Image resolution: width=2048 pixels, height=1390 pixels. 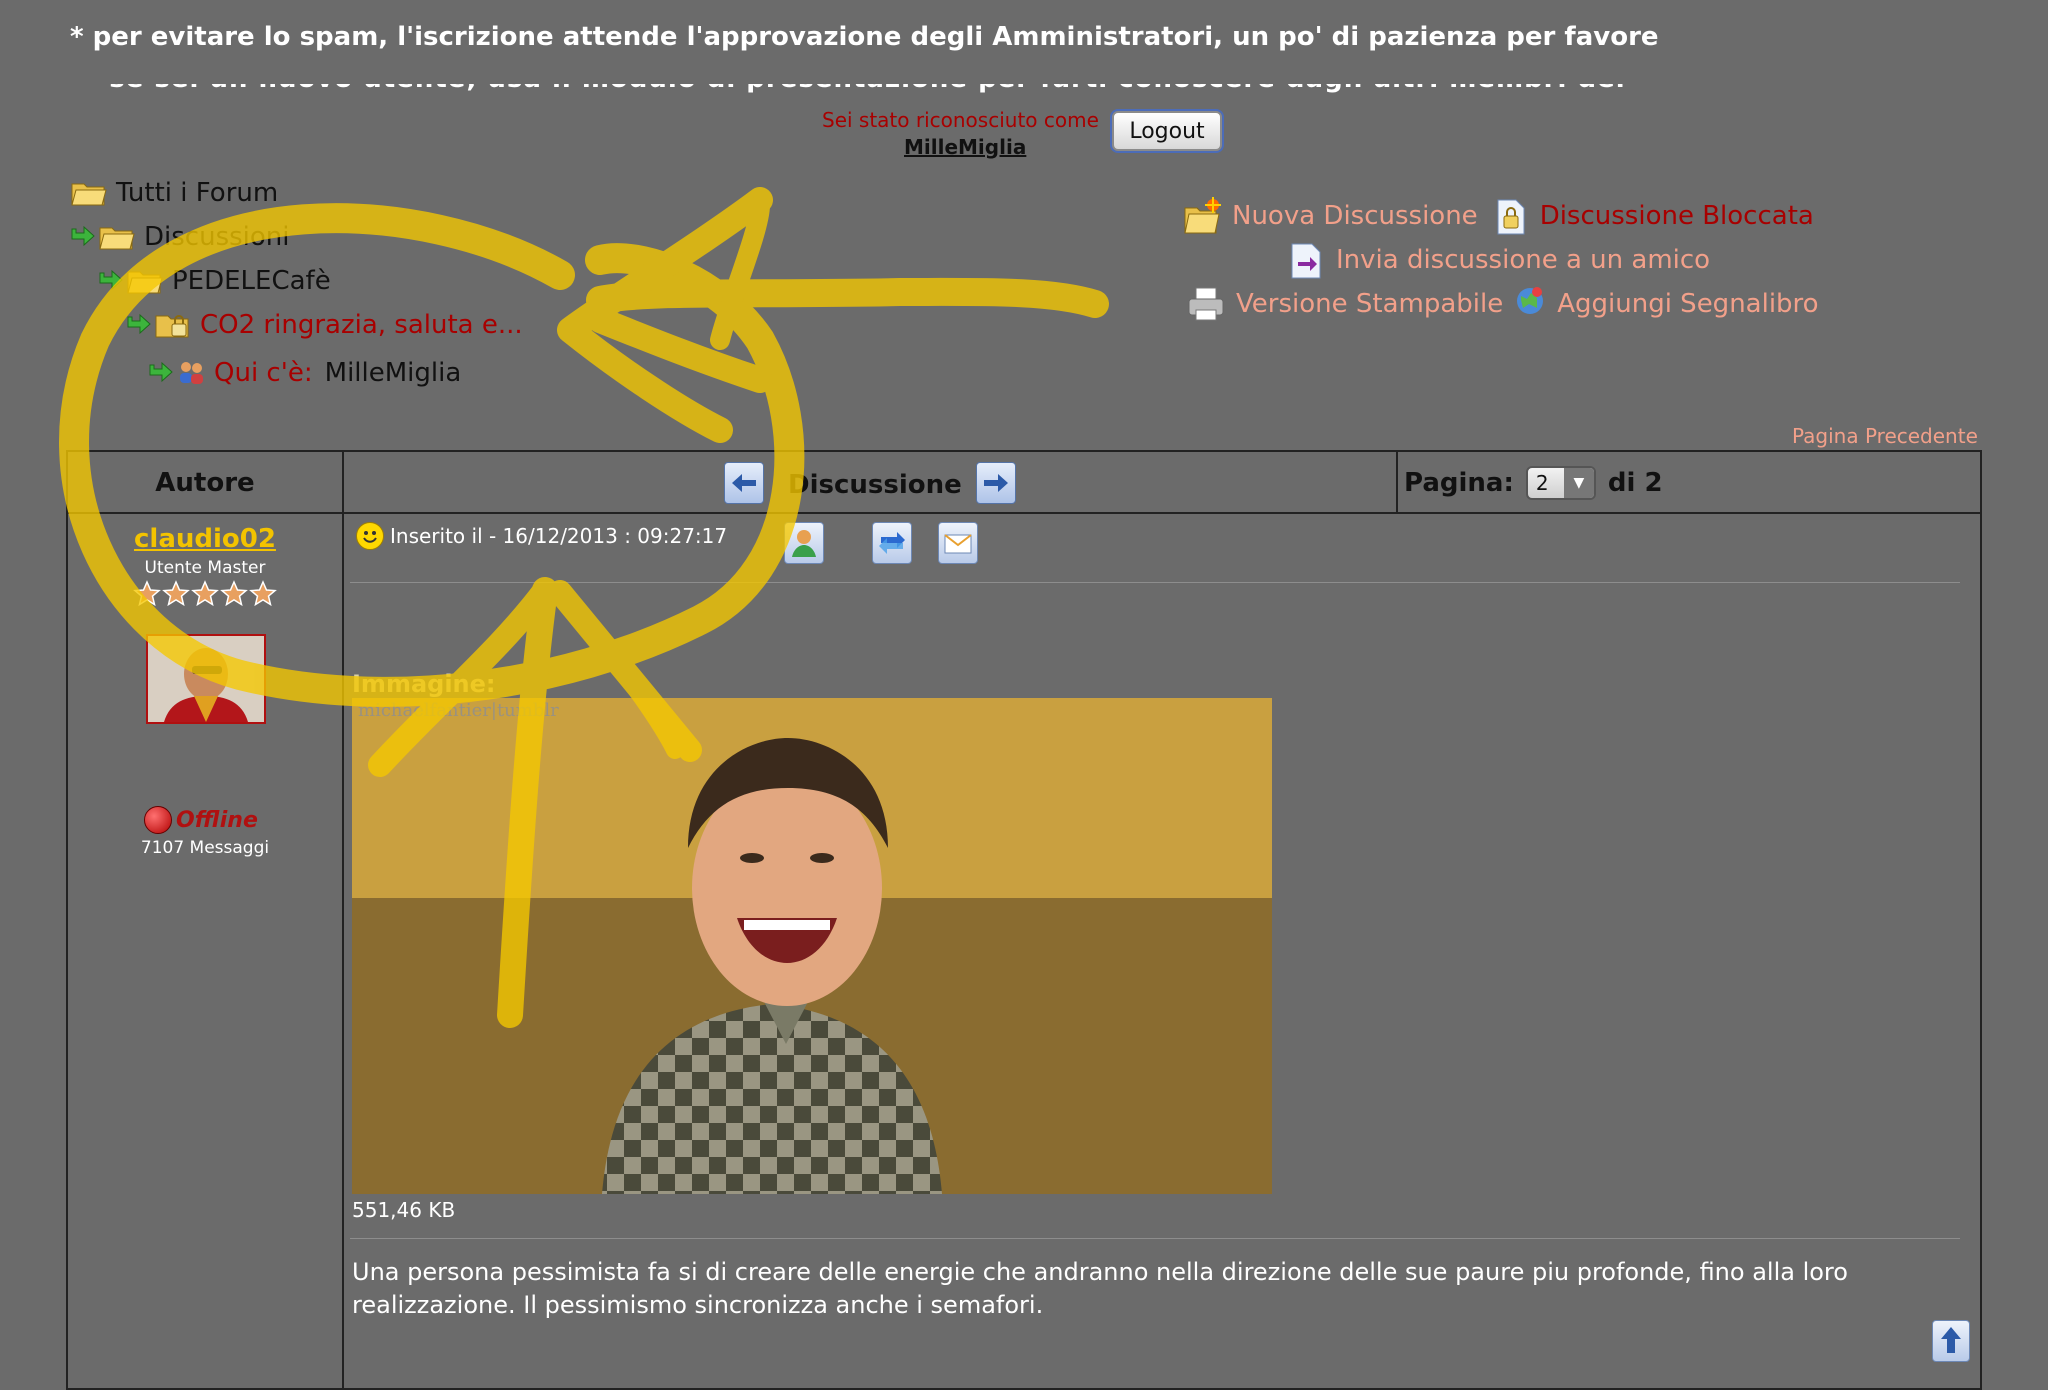 I want to click on previous-topic-button, so click(x=744, y=483).